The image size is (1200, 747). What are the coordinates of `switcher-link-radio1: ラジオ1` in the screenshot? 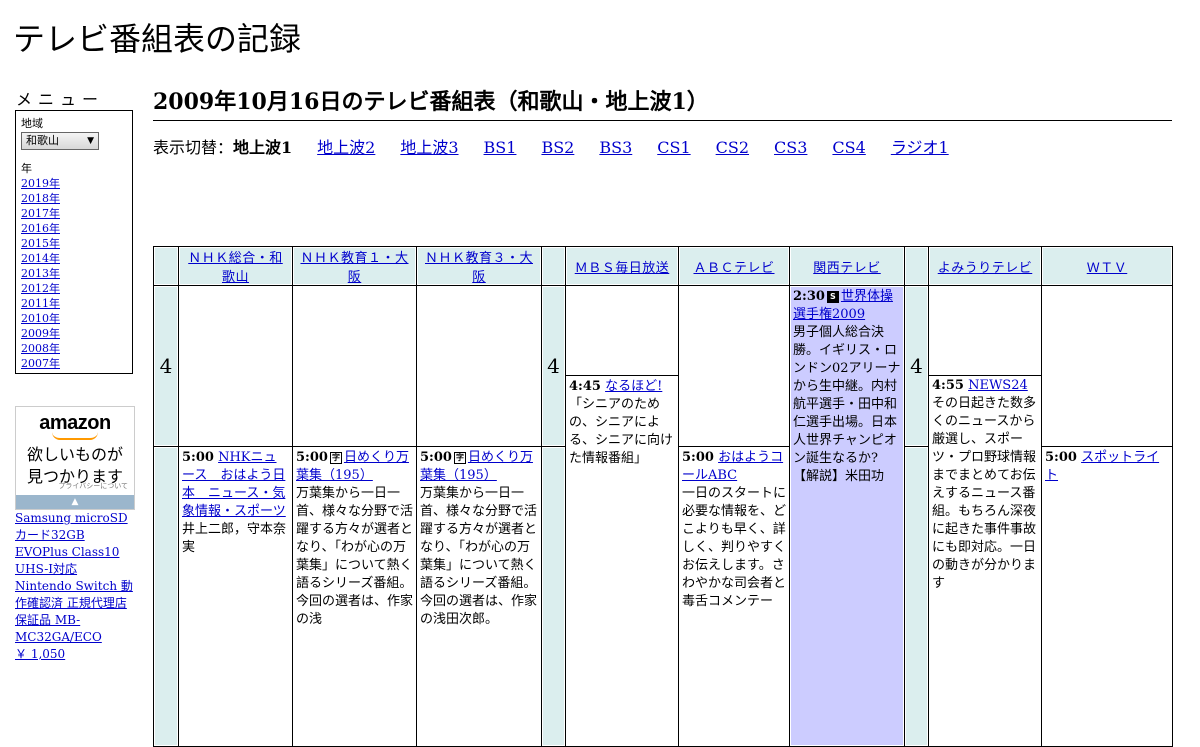 It's located at (920, 147).